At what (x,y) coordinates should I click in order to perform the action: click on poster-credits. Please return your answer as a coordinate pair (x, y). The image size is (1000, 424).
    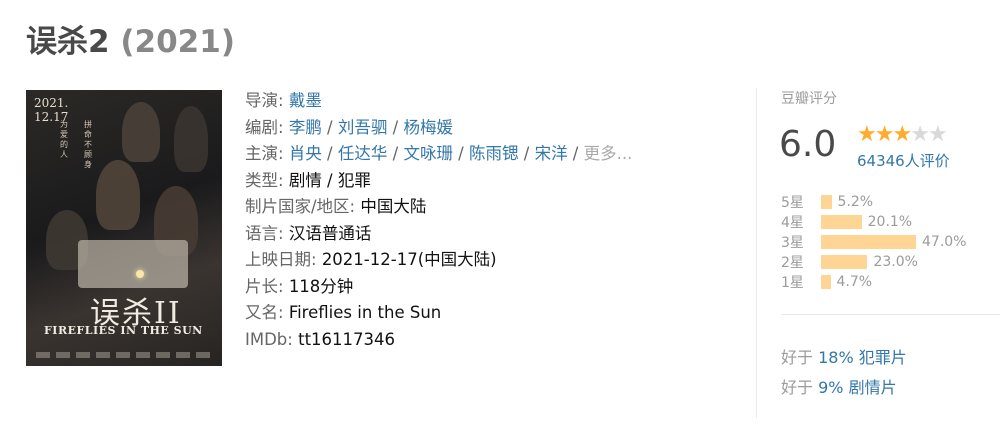
    Looking at the image, I should click on (124, 355).